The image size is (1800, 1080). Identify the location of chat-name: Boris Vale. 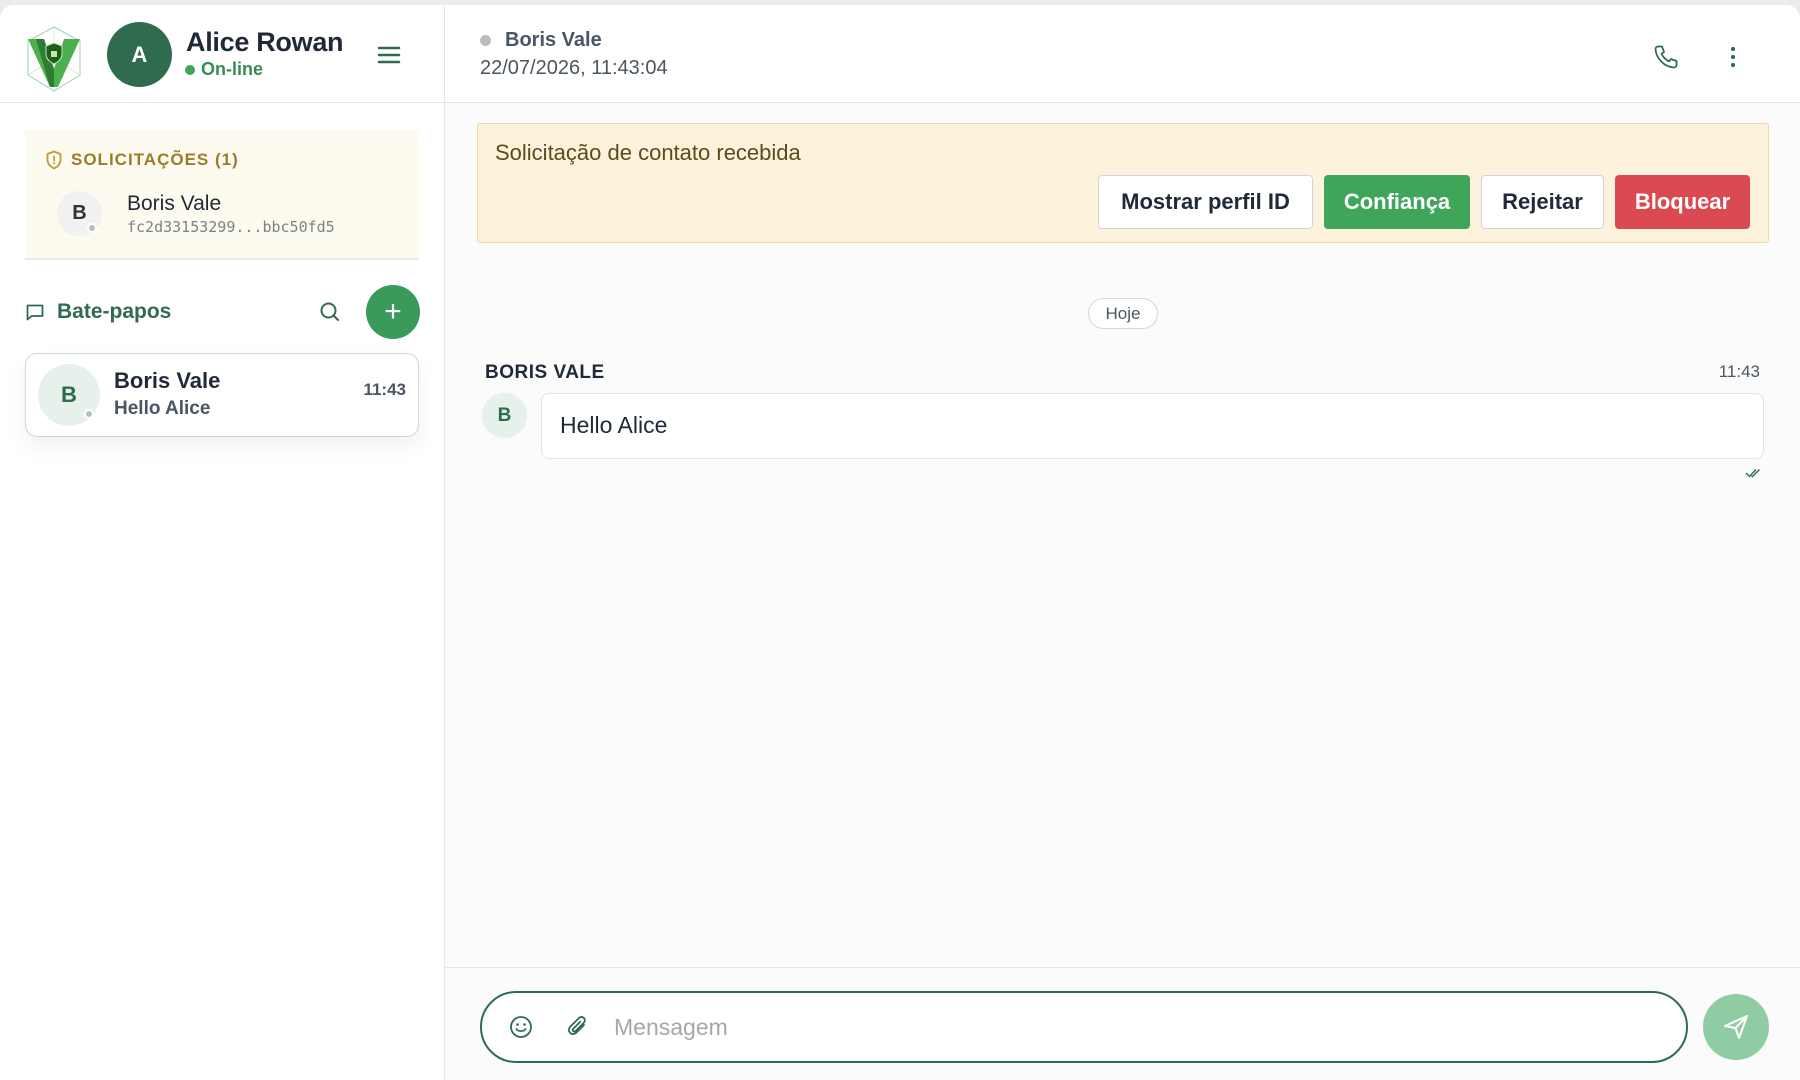
(167, 380).